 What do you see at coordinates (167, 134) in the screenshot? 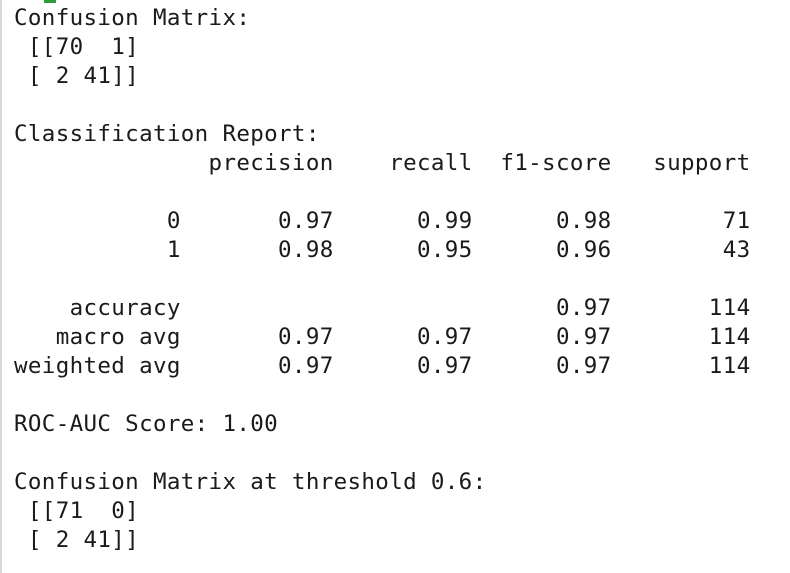
I see `classification-report-heading: Classification Report:` at bounding box center [167, 134].